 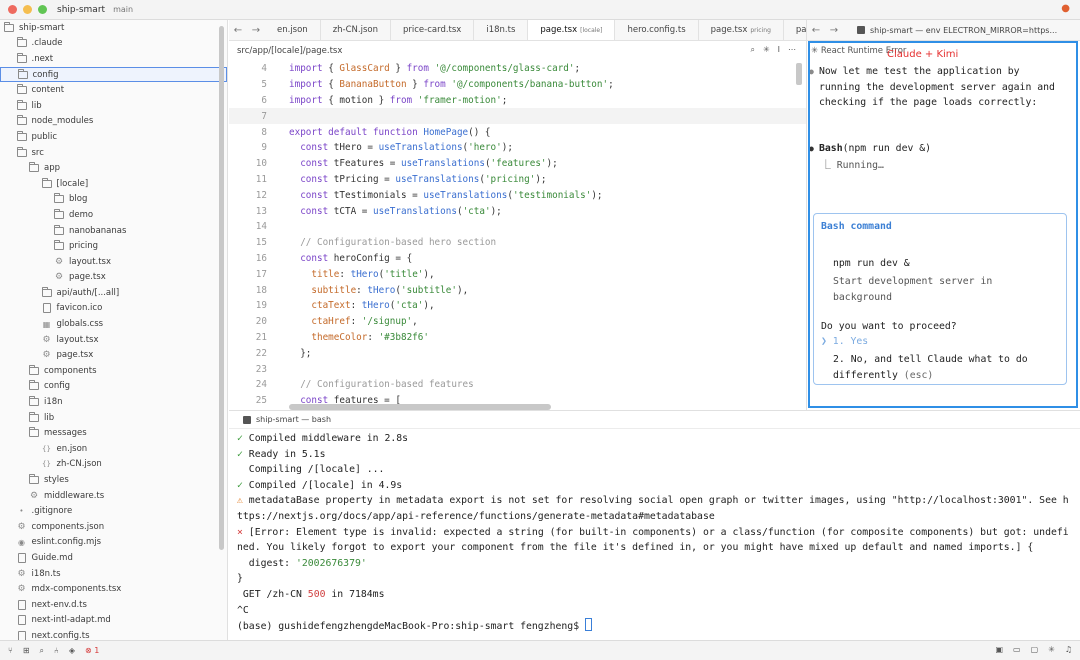 I want to click on tree-item: ◉ eslint.config.mjs, so click(x=113, y=543).